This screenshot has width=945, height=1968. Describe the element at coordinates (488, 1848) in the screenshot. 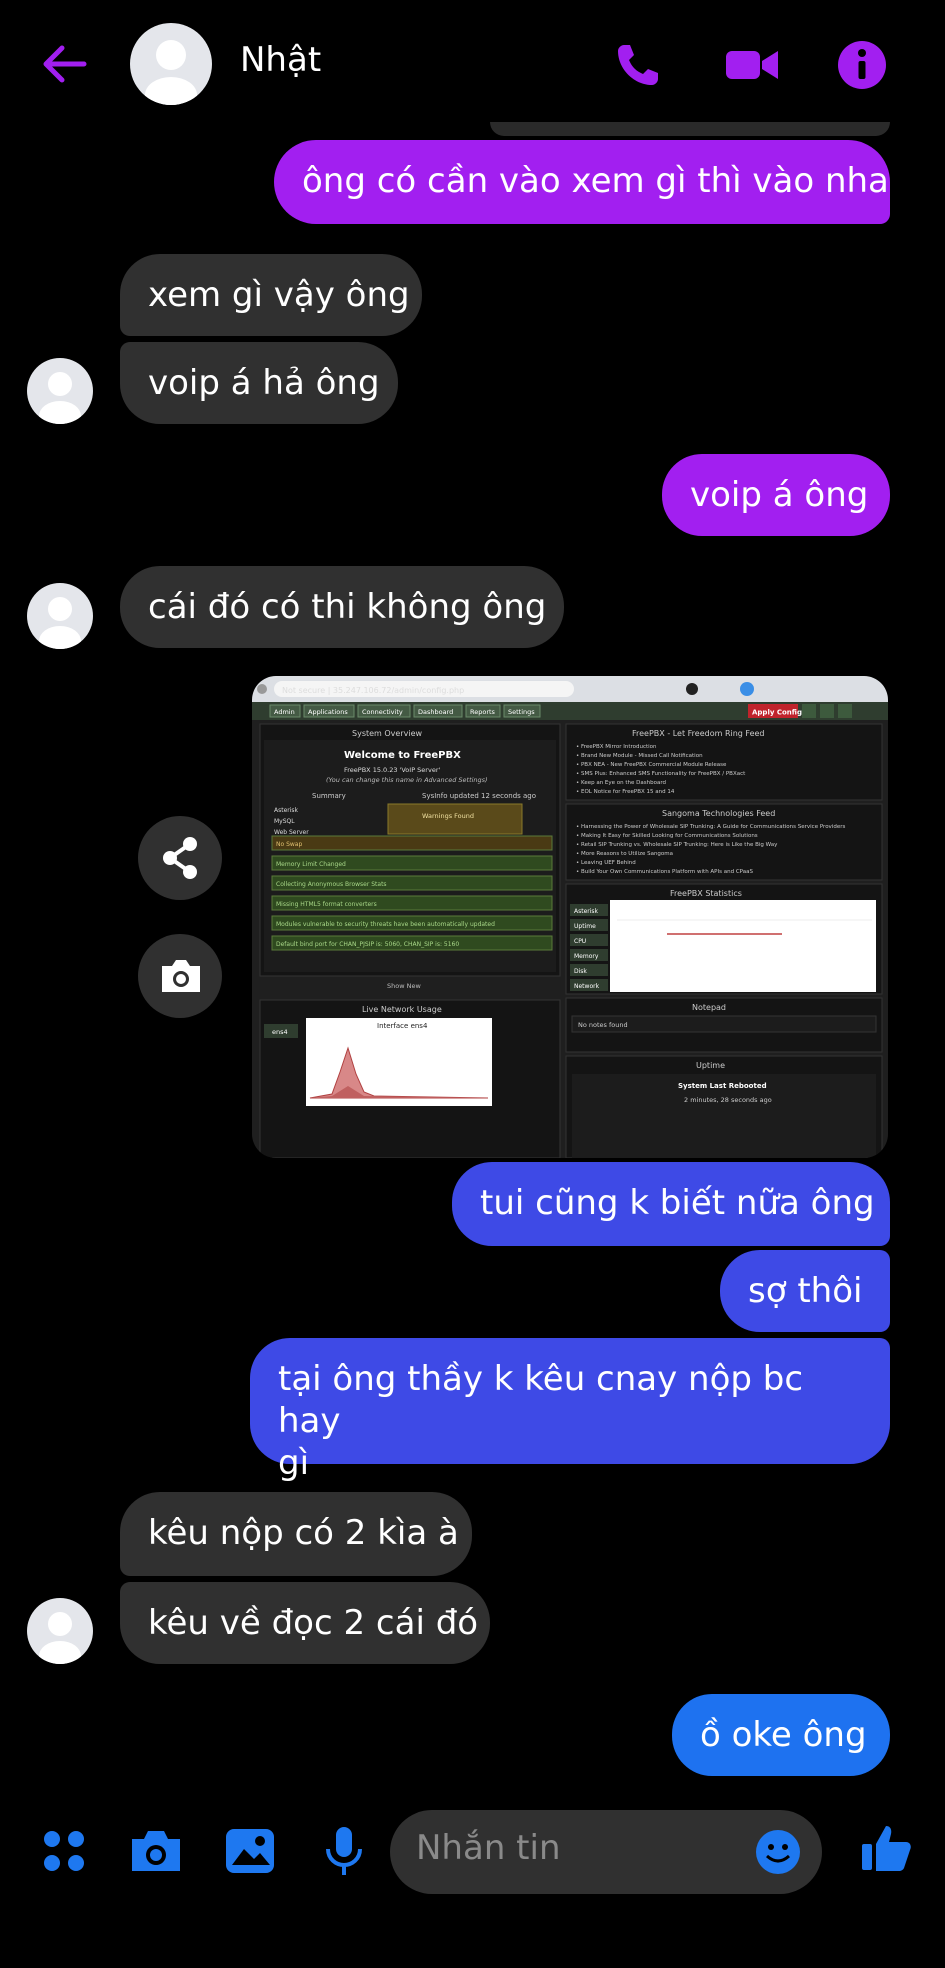

I see `message-input-placeholder: Nhắn tin` at that location.